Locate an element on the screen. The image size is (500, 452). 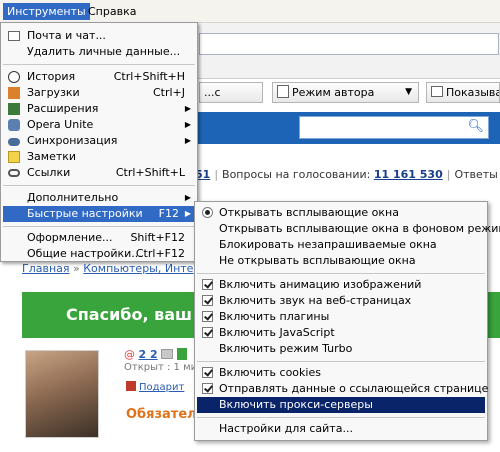
submenu-item-label: Открывать всплывающие окна is located at coordinates (309, 212).